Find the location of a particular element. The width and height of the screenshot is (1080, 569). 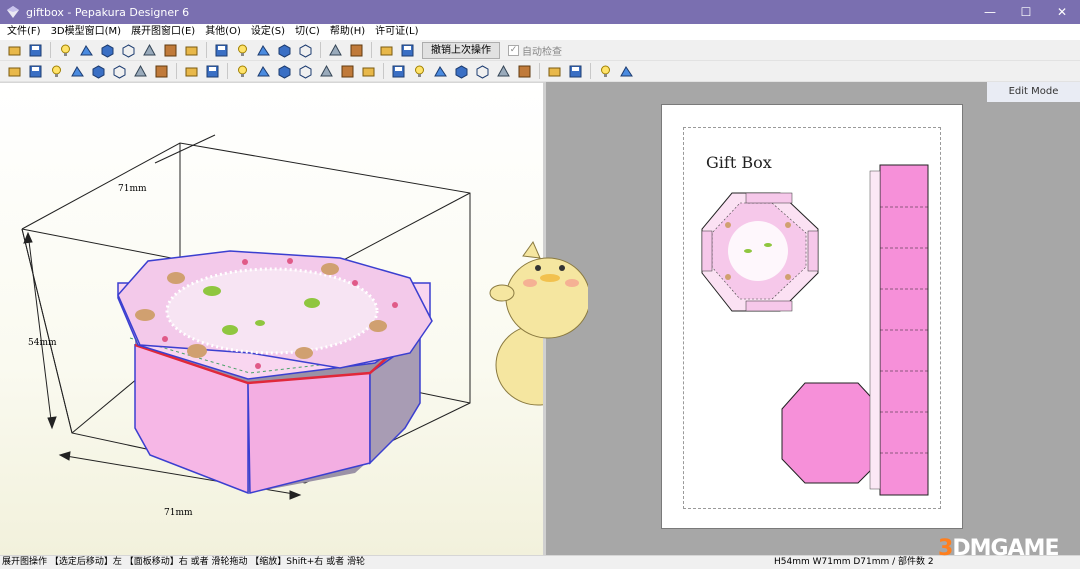

cylinder-icon is located at coordinates (242, 50).